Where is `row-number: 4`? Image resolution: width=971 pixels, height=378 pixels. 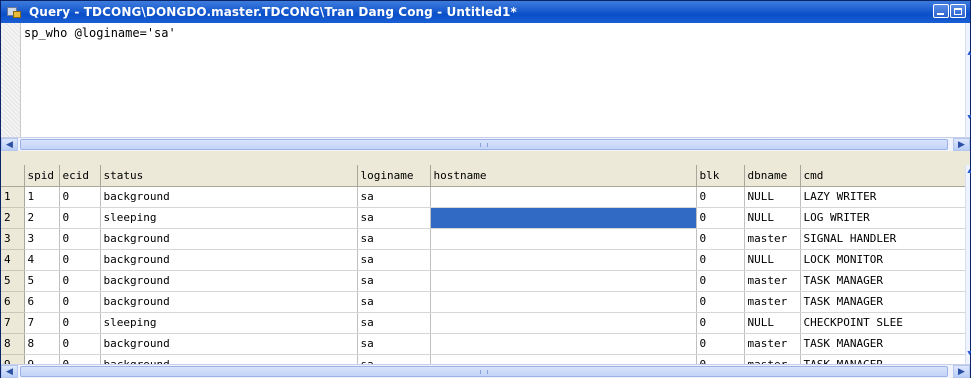 row-number: 4 is located at coordinates (13, 260).